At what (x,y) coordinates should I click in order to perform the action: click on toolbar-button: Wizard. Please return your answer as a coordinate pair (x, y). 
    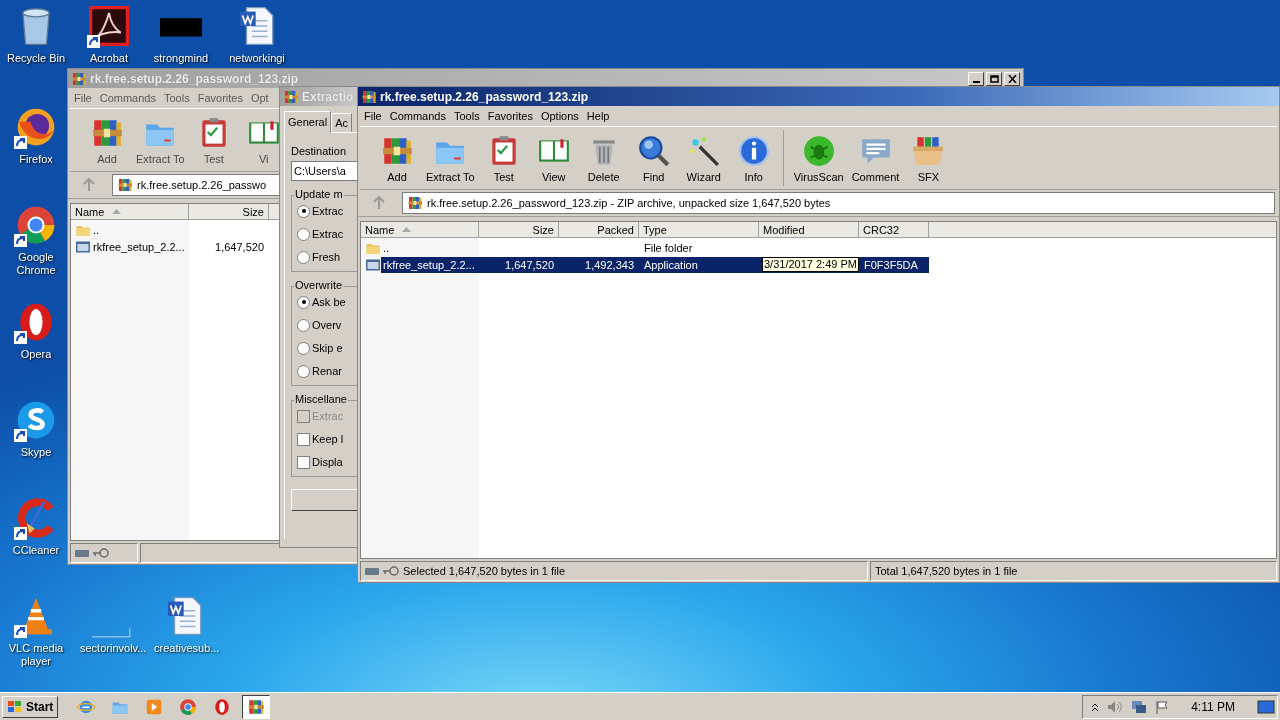
    Looking at the image, I should click on (703, 158).